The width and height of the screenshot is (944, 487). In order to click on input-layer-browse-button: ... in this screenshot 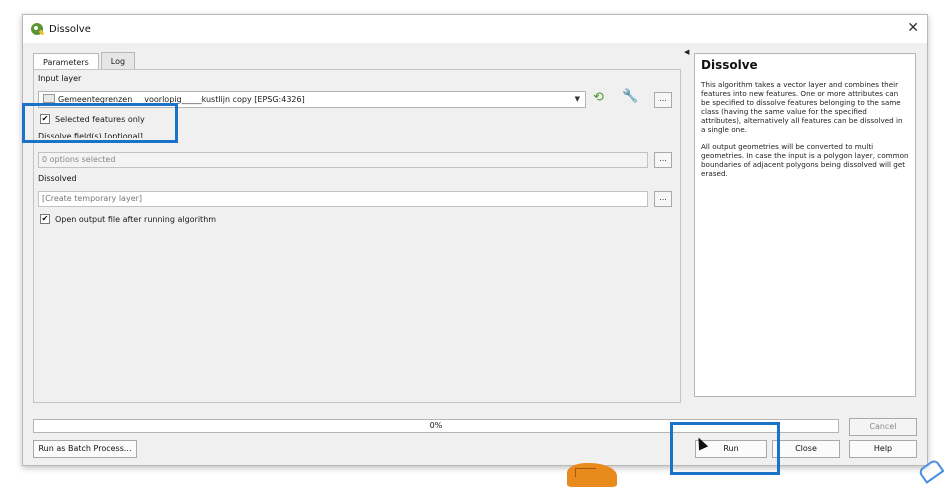, I will do `click(663, 100)`.